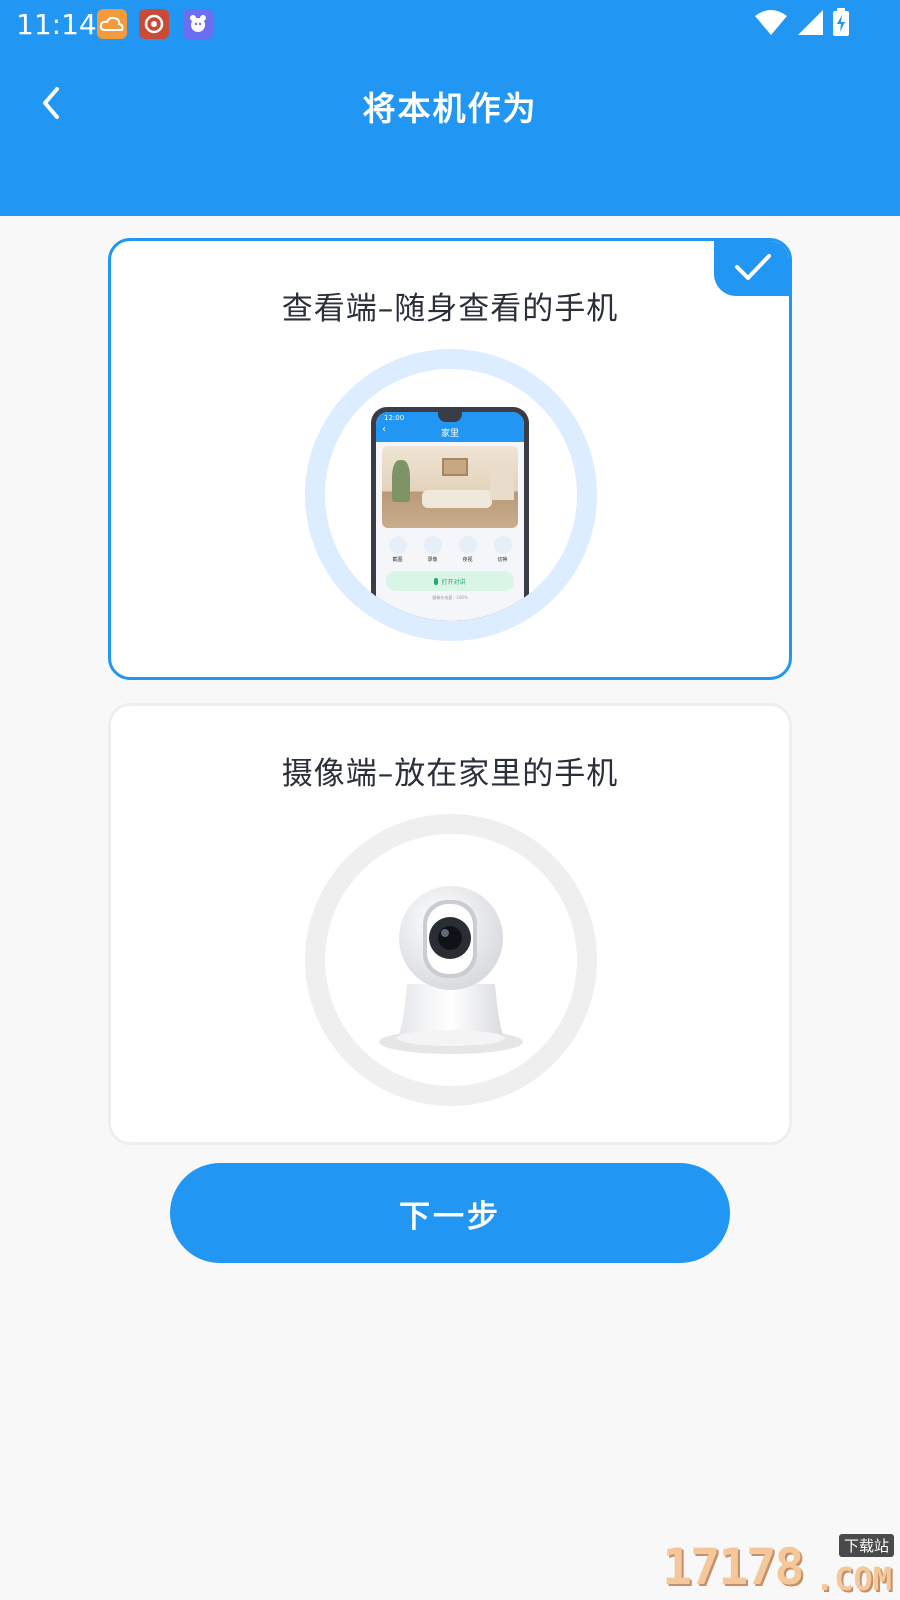 Image resolution: width=900 pixels, height=1600 pixels. I want to click on app-header: 11:14 将本机作为, so click(450, 108).